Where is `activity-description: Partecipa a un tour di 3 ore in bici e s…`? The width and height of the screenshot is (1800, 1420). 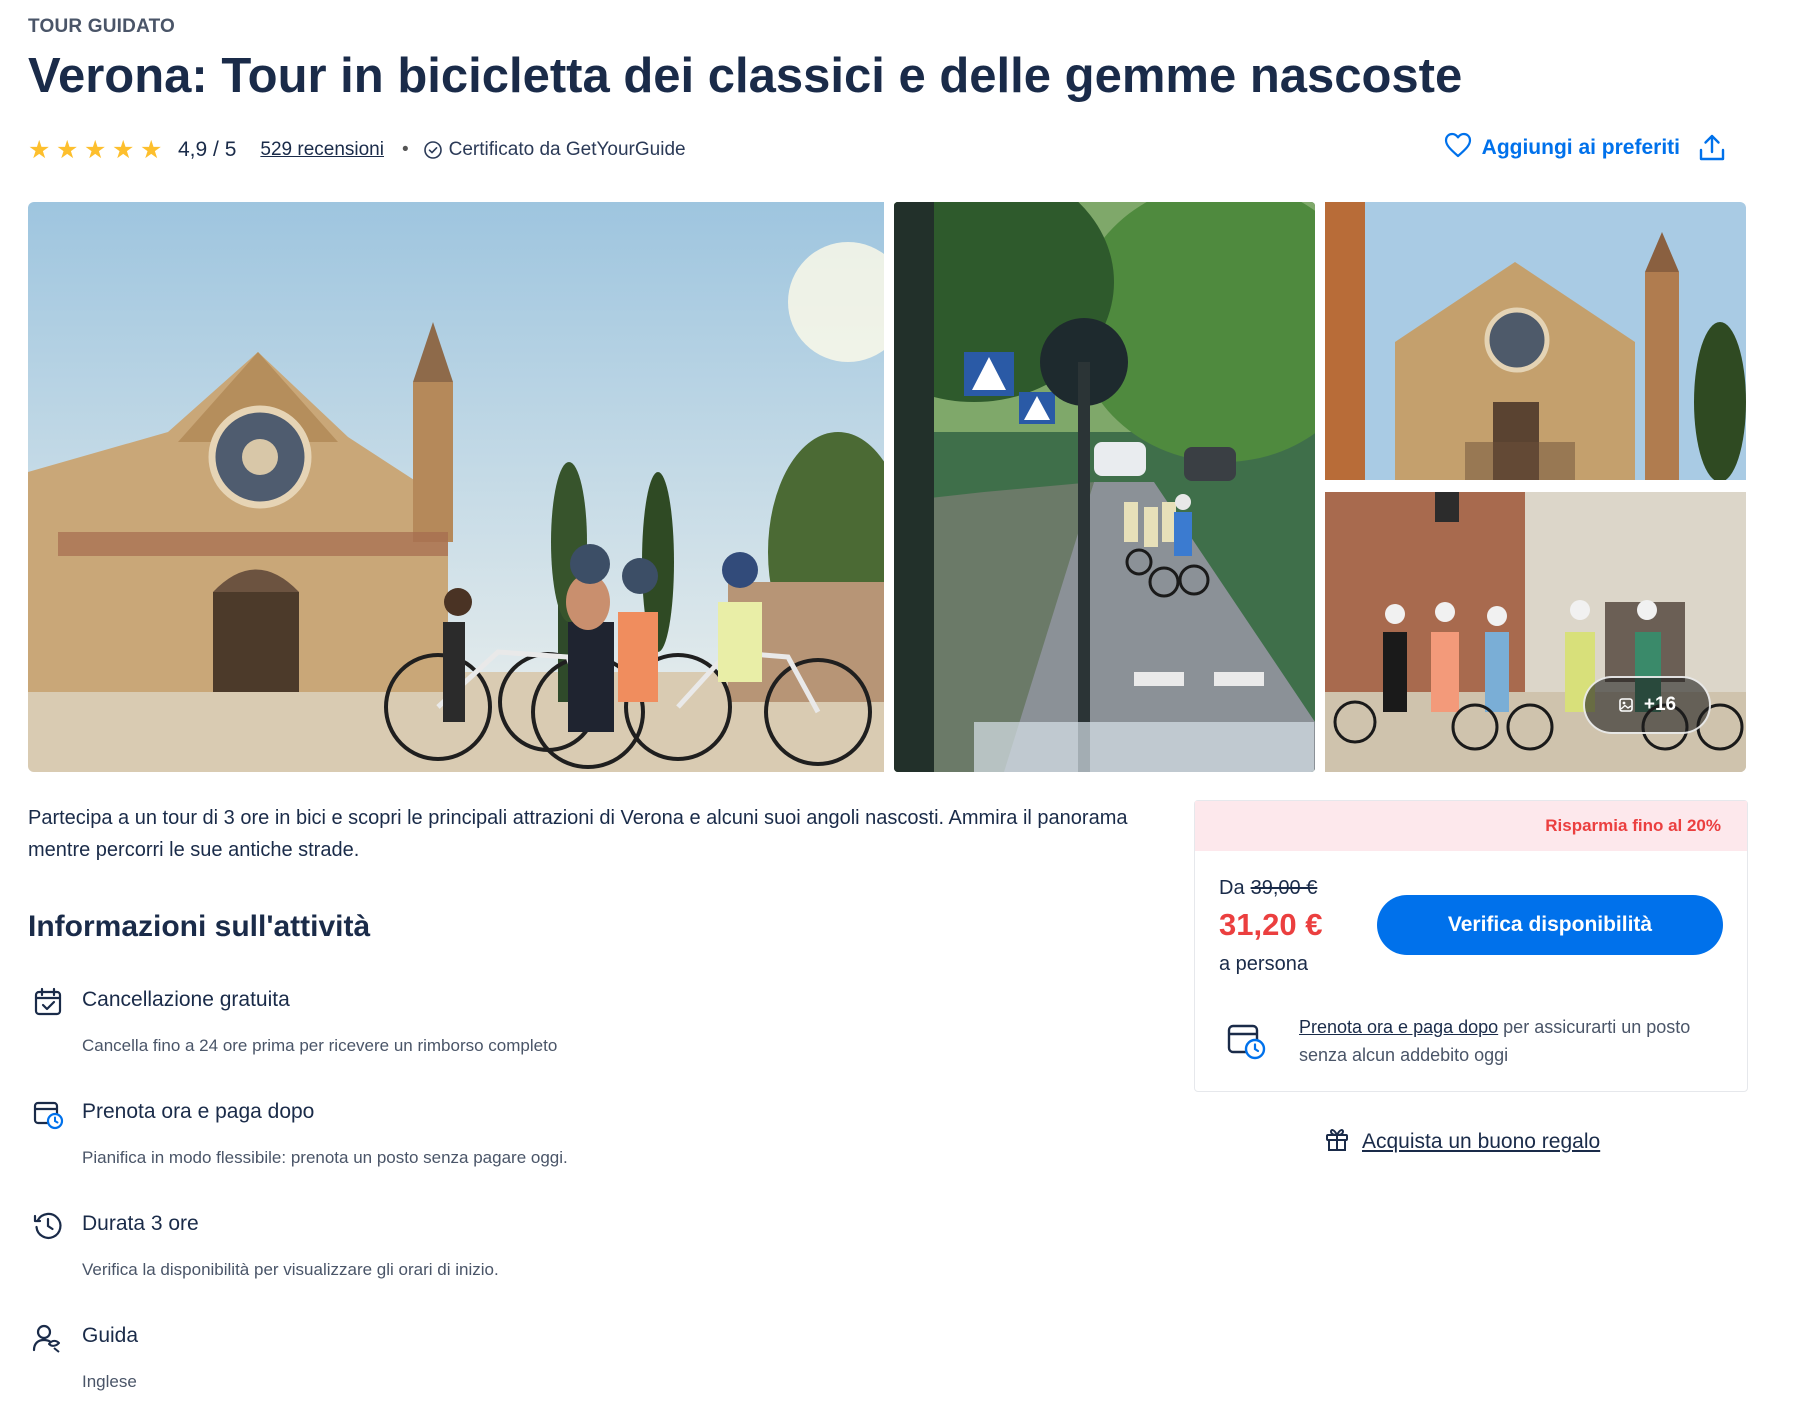
activity-description: Partecipa a un tour di 3 ore in bici e s… is located at coordinates (578, 834).